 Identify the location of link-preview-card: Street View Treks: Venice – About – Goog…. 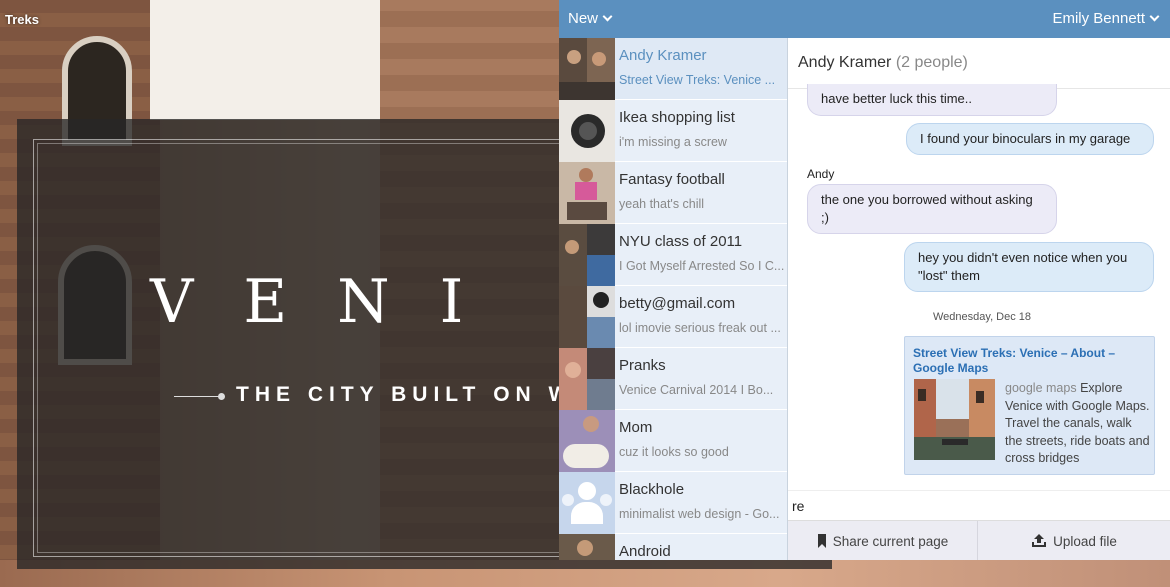
(1029, 405).